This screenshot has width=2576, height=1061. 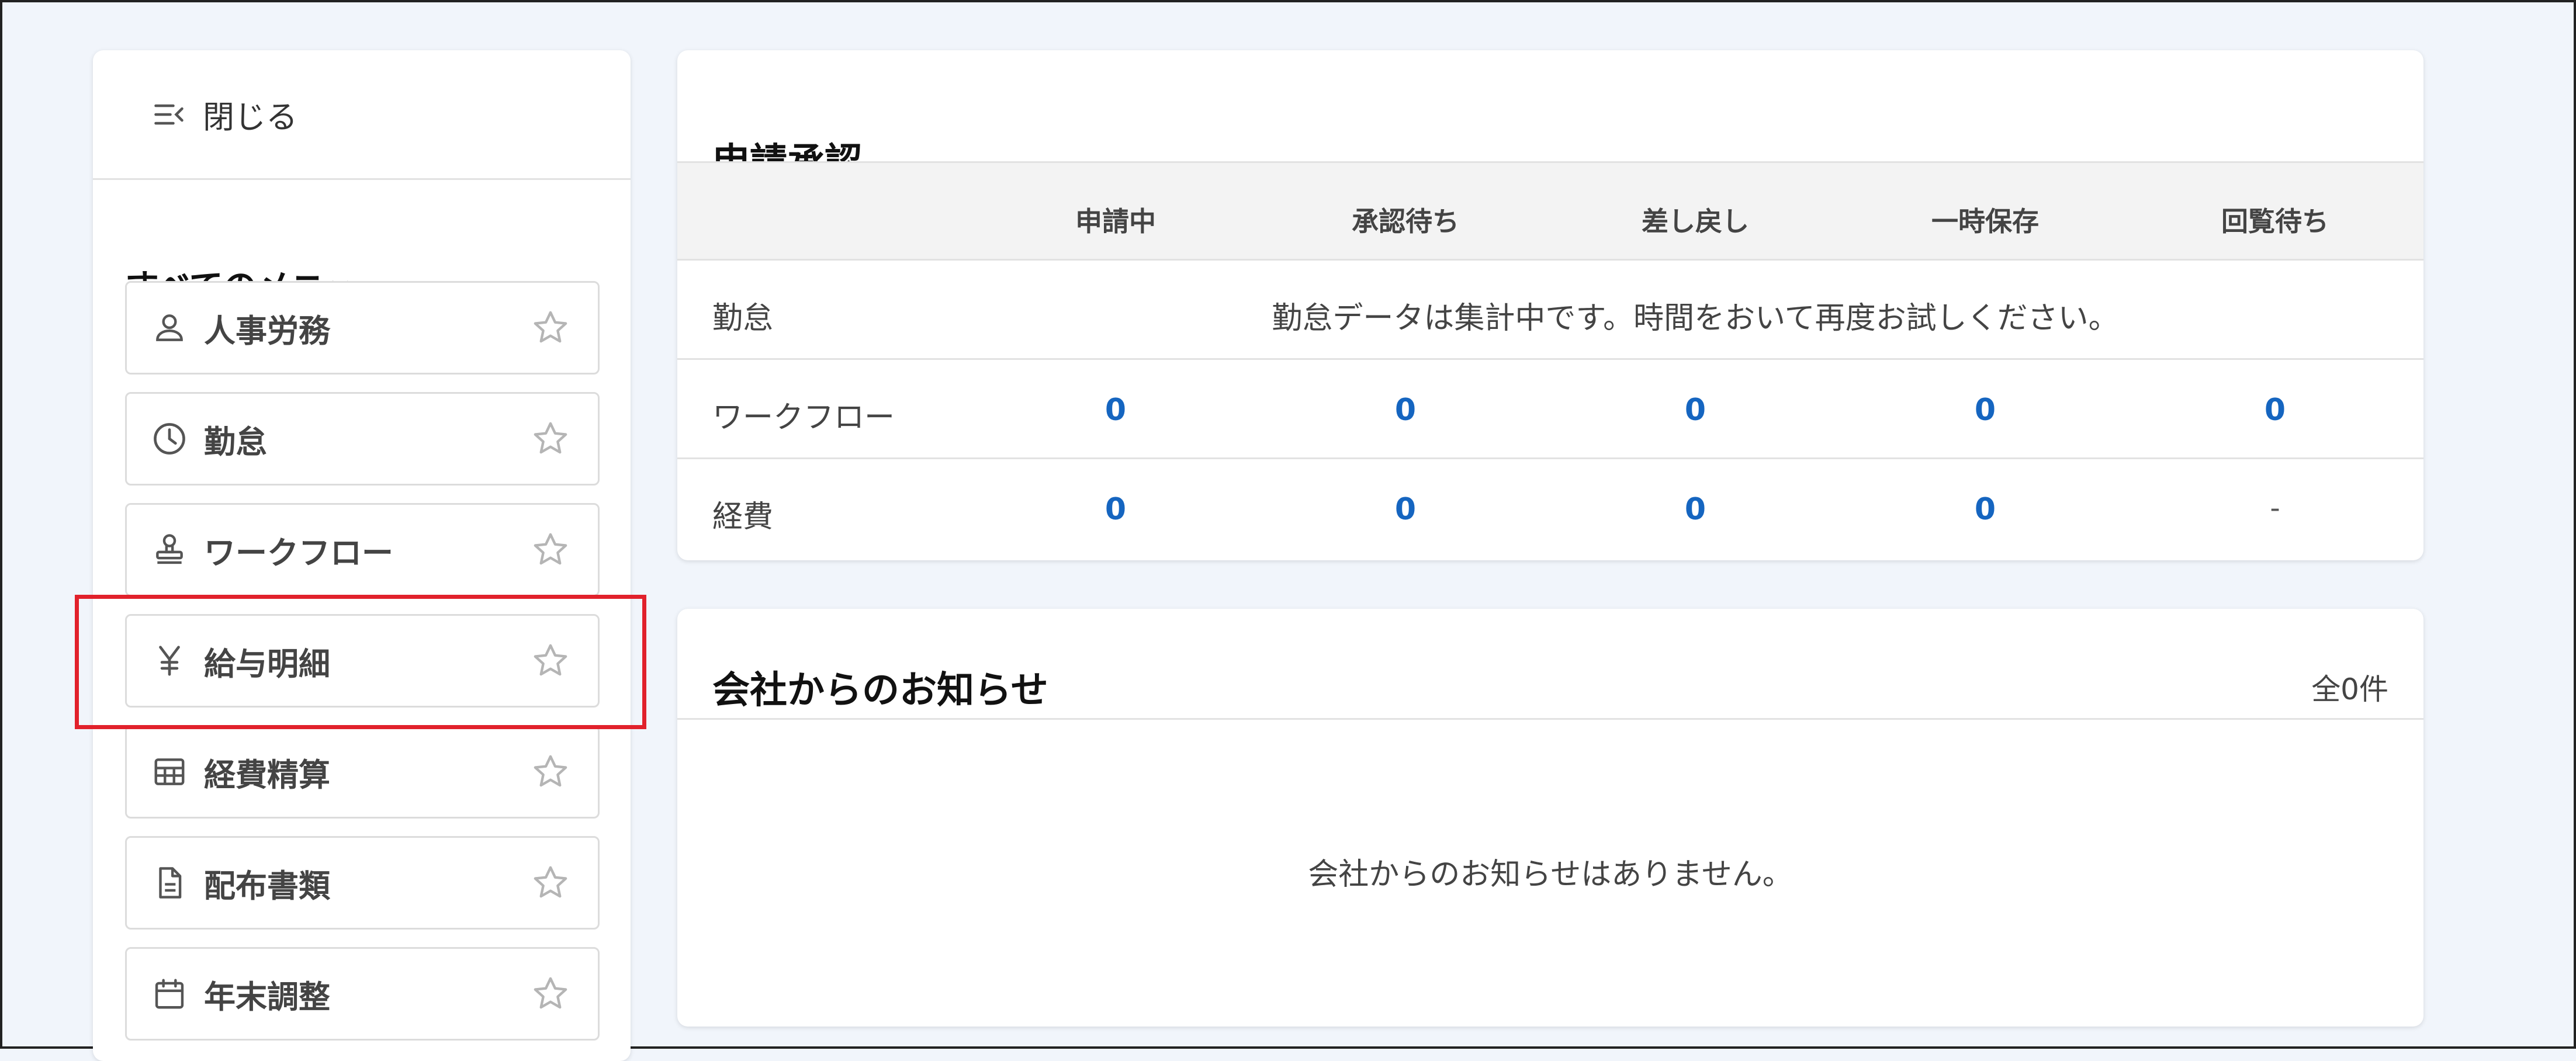 What do you see at coordinates (1550, 874) in the screenshot?
I see `notice-empty-message: 会社からのお知らせはありません。` at bounding box center [1550, 874].